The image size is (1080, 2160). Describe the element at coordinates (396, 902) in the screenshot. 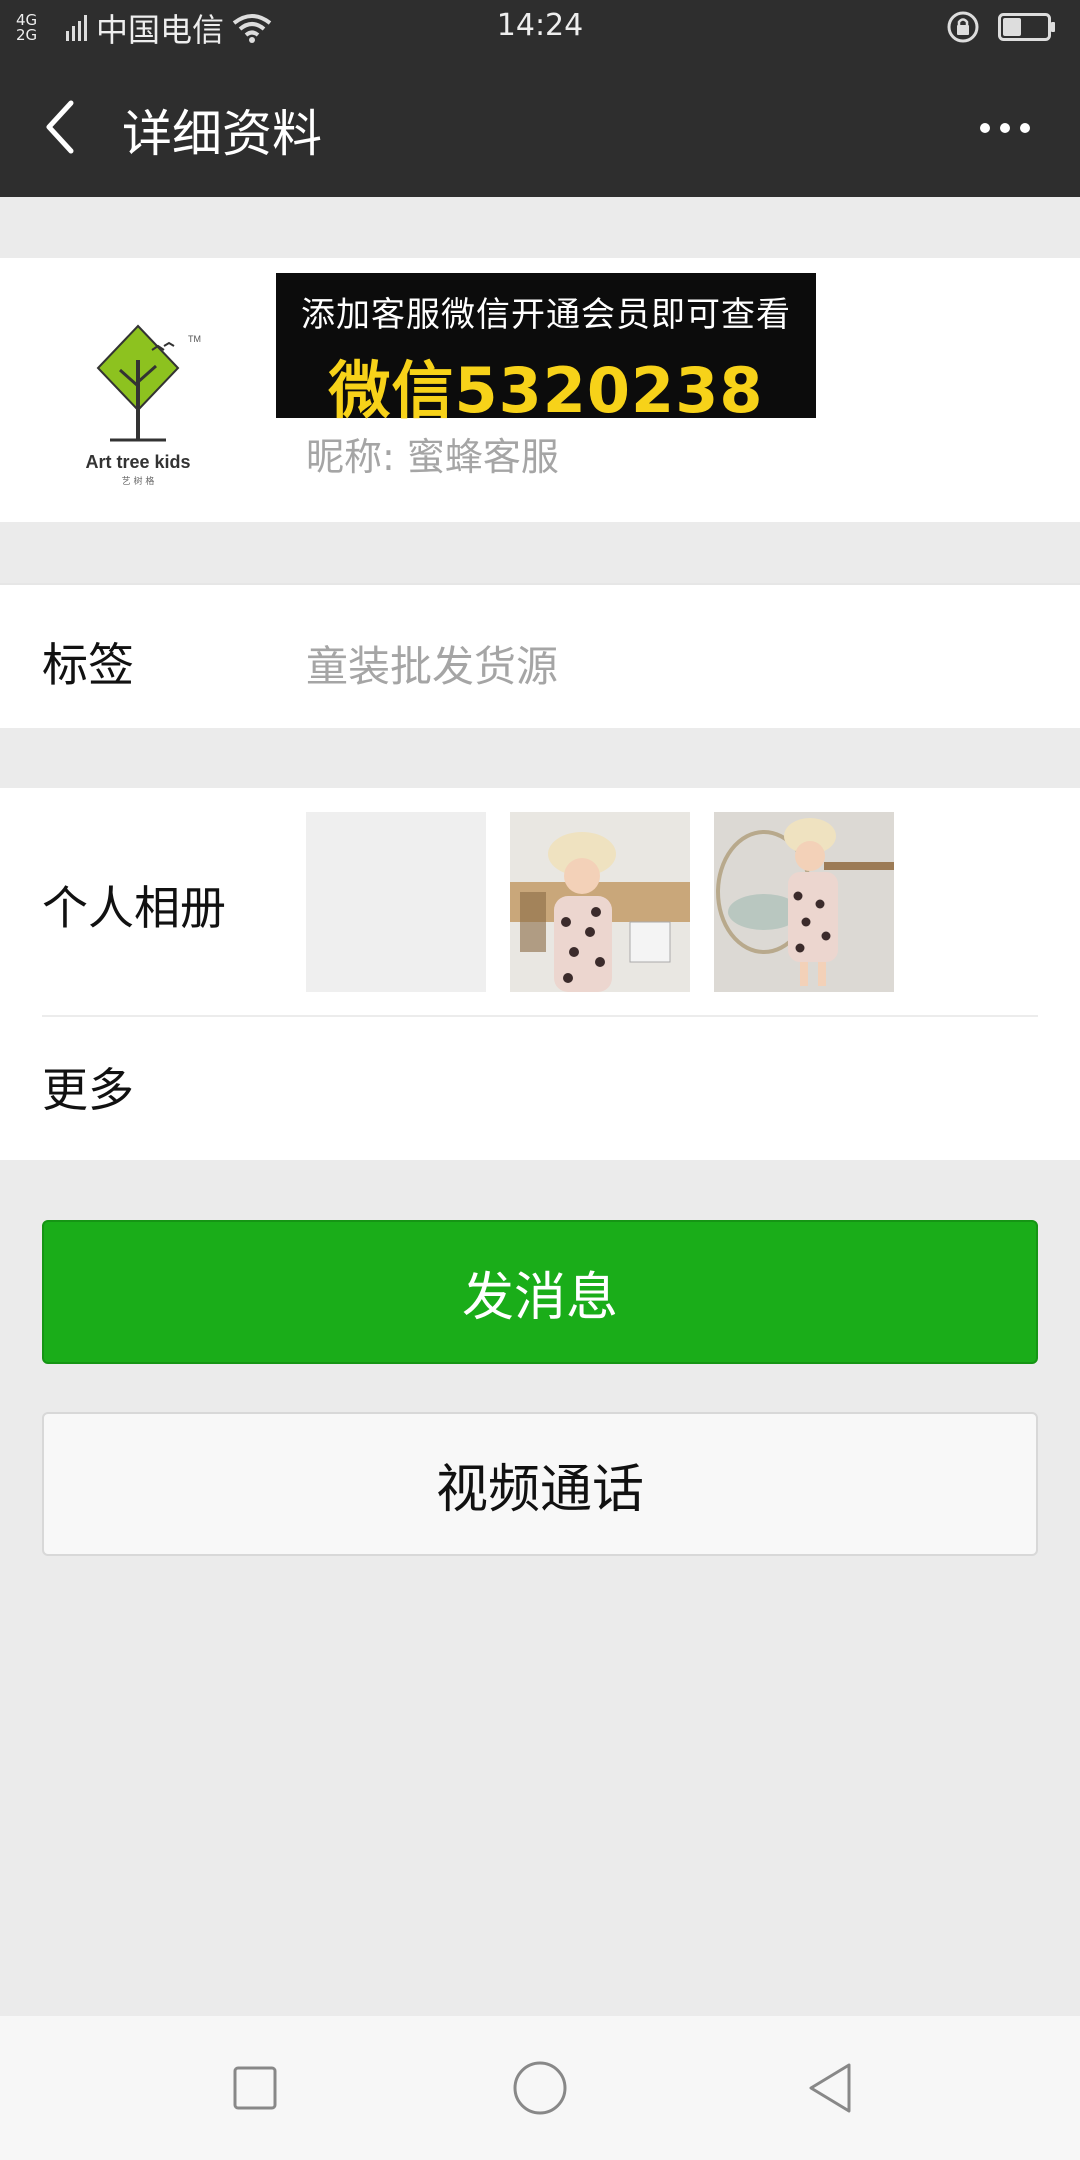

I see `album-photo-placeholder` at that location.